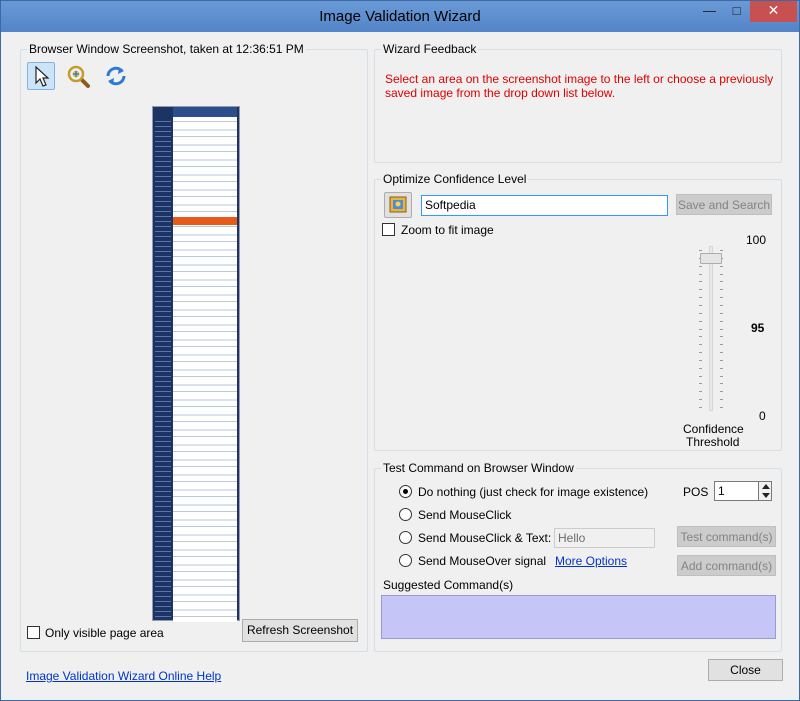  Describe the element at coordinates (430, 49) in the screenshot. I see `feedback-panel-title: Wizard Feedback` at that location.